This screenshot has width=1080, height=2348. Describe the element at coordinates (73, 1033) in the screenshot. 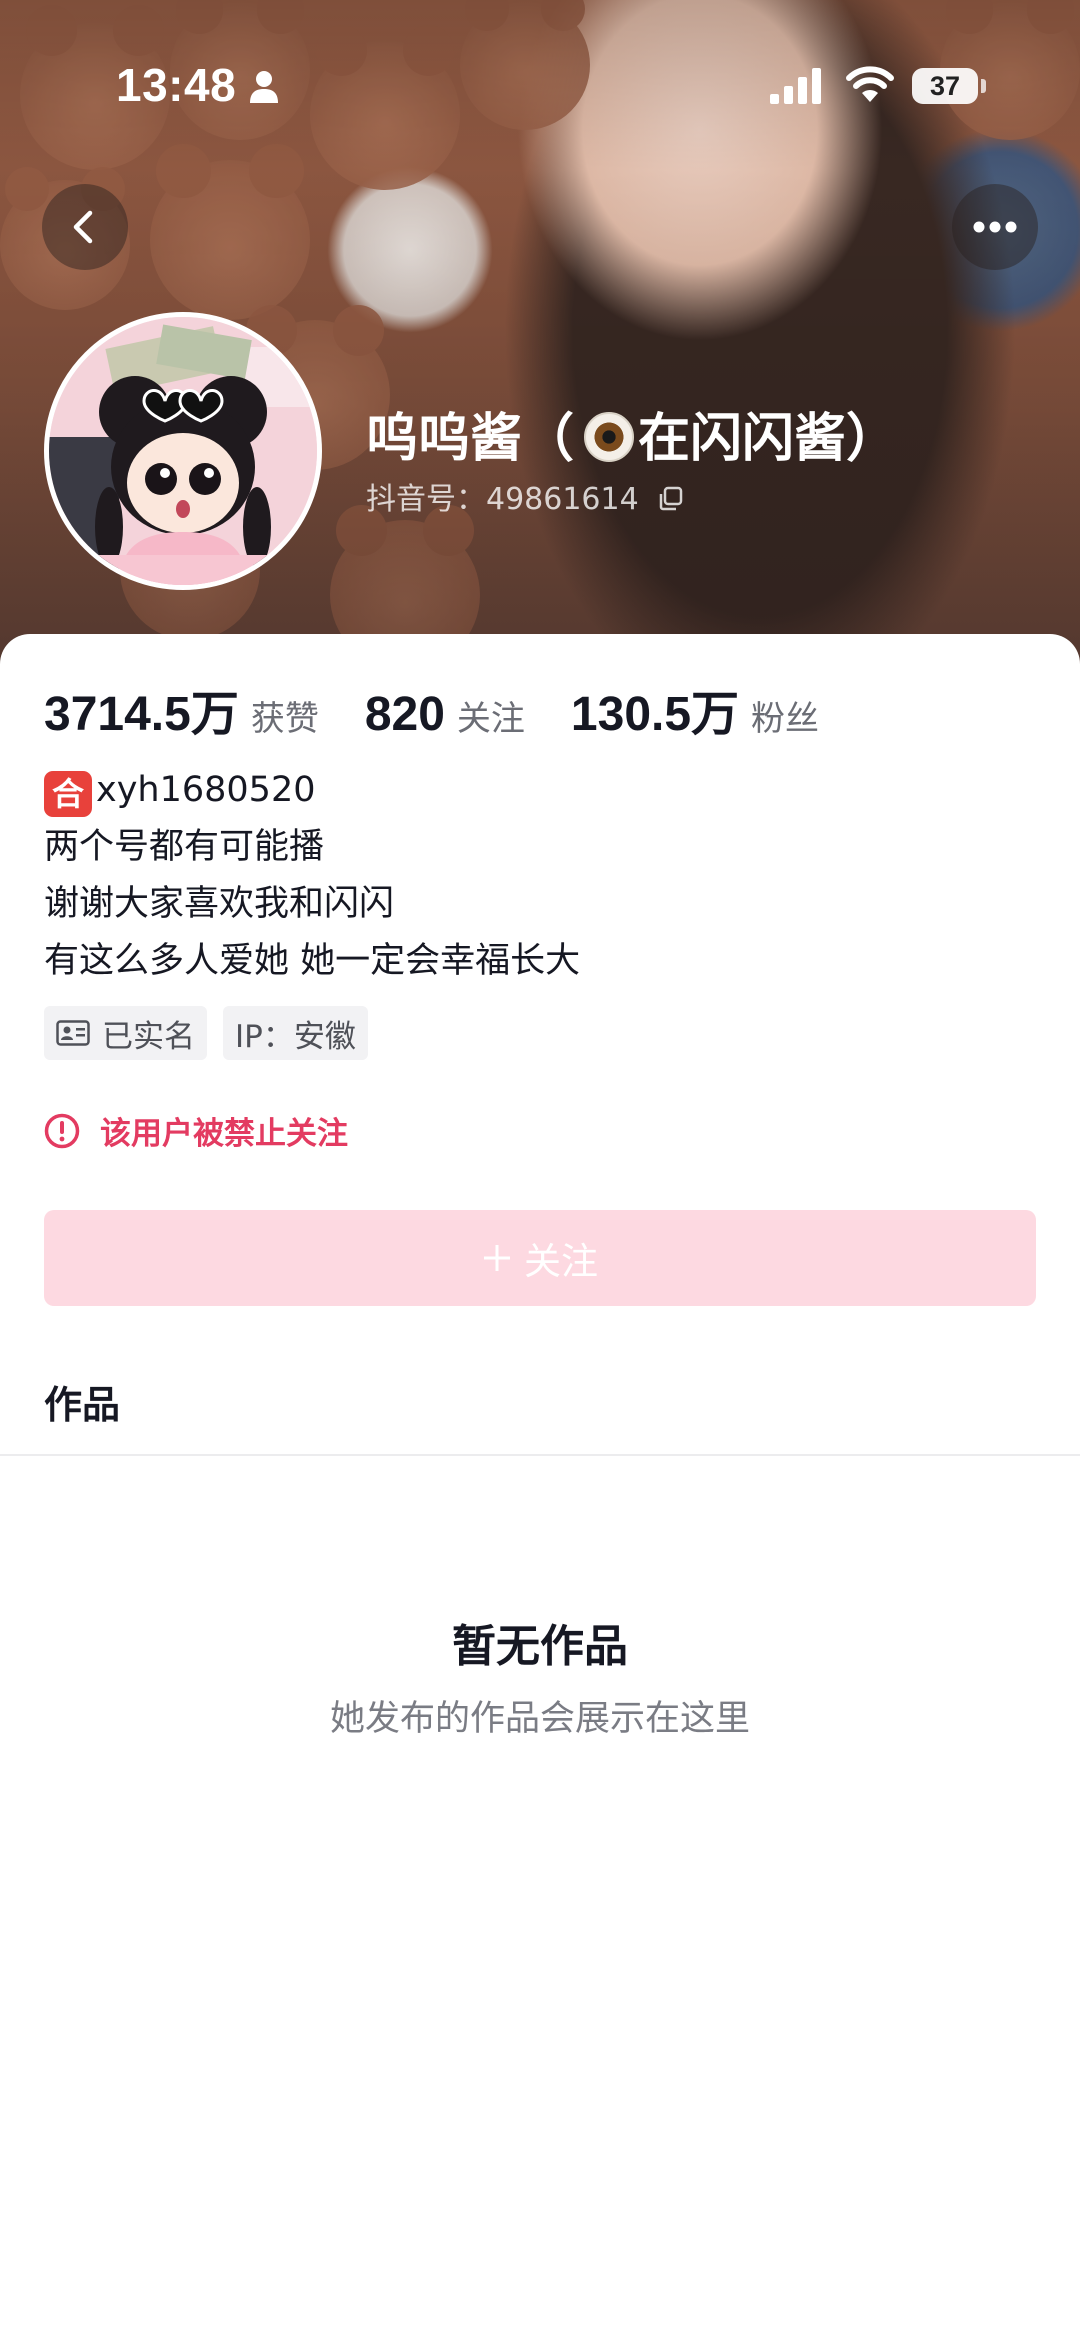

I see `id-card-icon` at that location.